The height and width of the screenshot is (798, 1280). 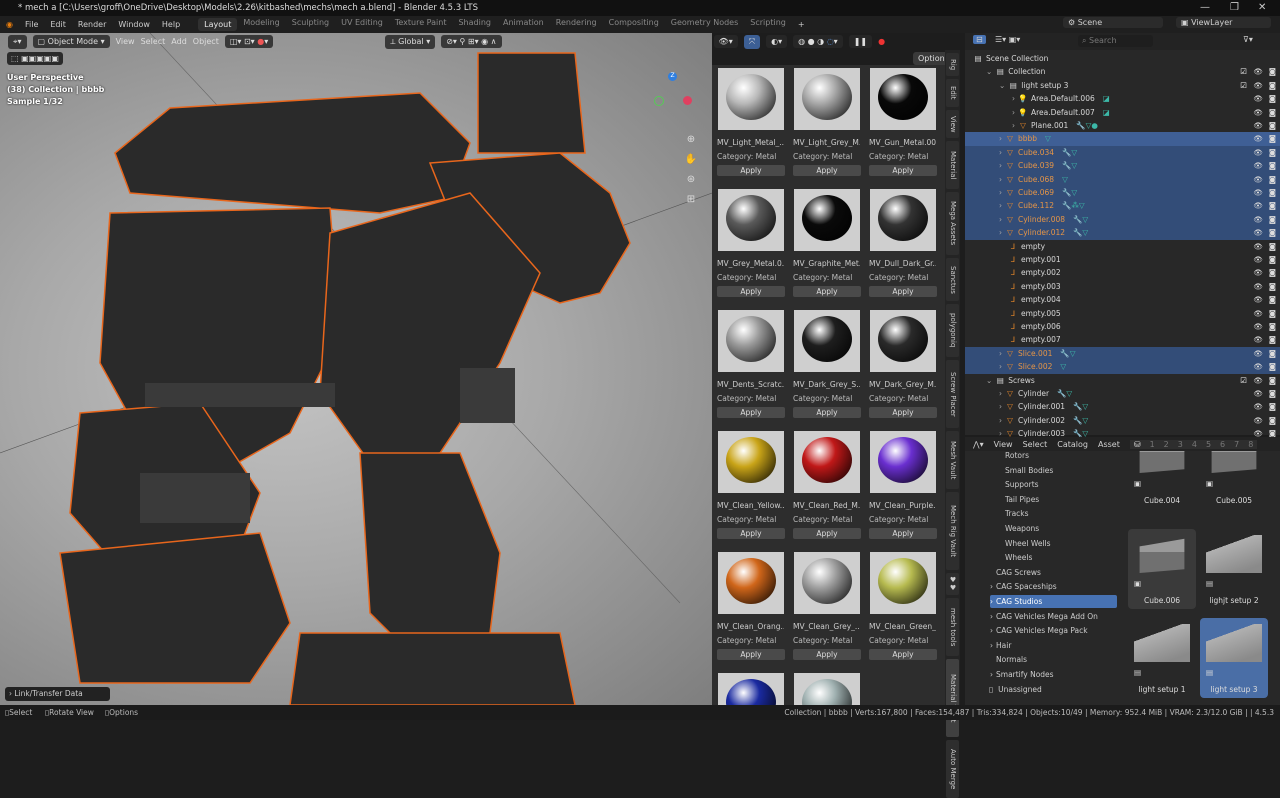 I want to click on mode-selector: ▢ Object Mode ▾, so click(x=71, y=41).